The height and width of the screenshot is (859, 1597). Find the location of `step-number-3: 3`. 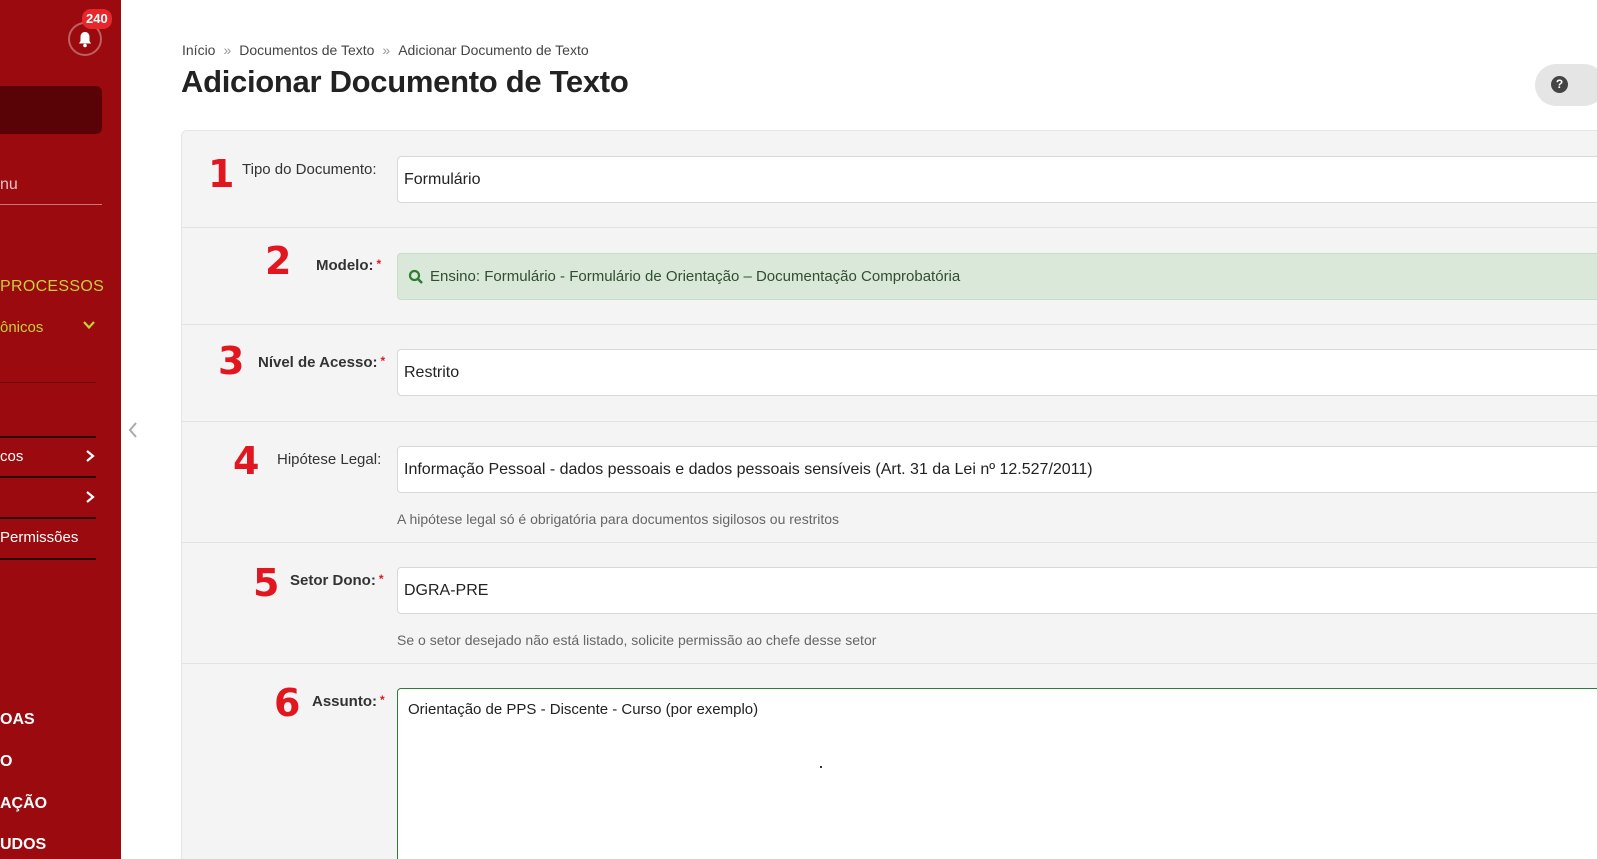

step-number-3: 3 is located at coordinates (231, 361).